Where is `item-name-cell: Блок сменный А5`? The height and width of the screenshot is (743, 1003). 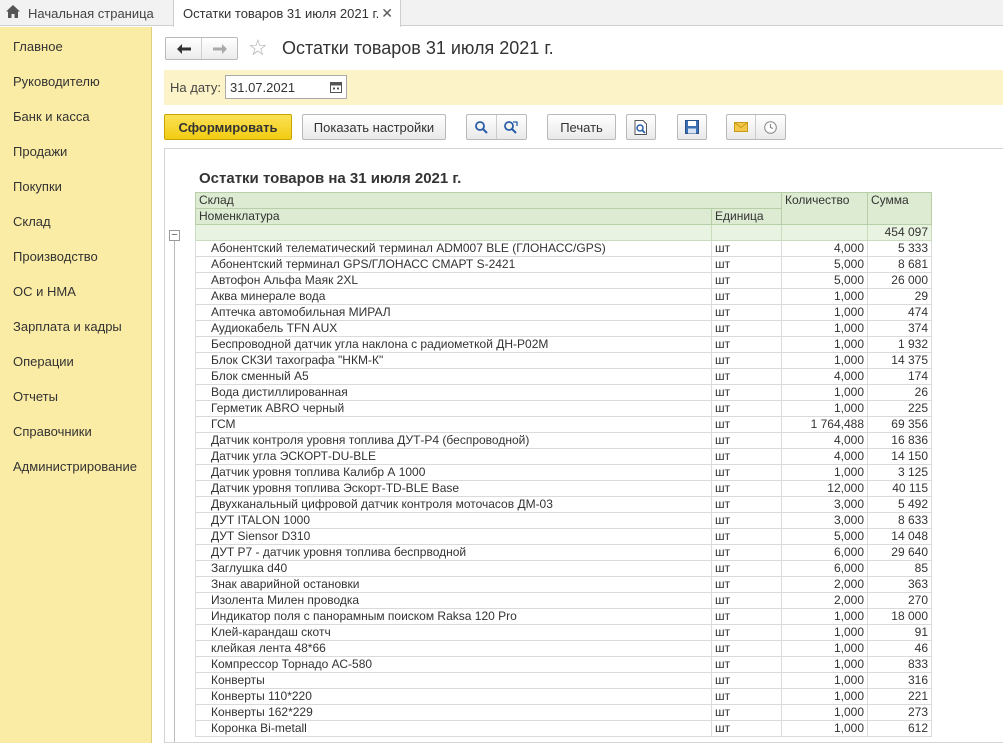 item-name-cell: Блок сменный А5 is located at coordinates (453, 376).